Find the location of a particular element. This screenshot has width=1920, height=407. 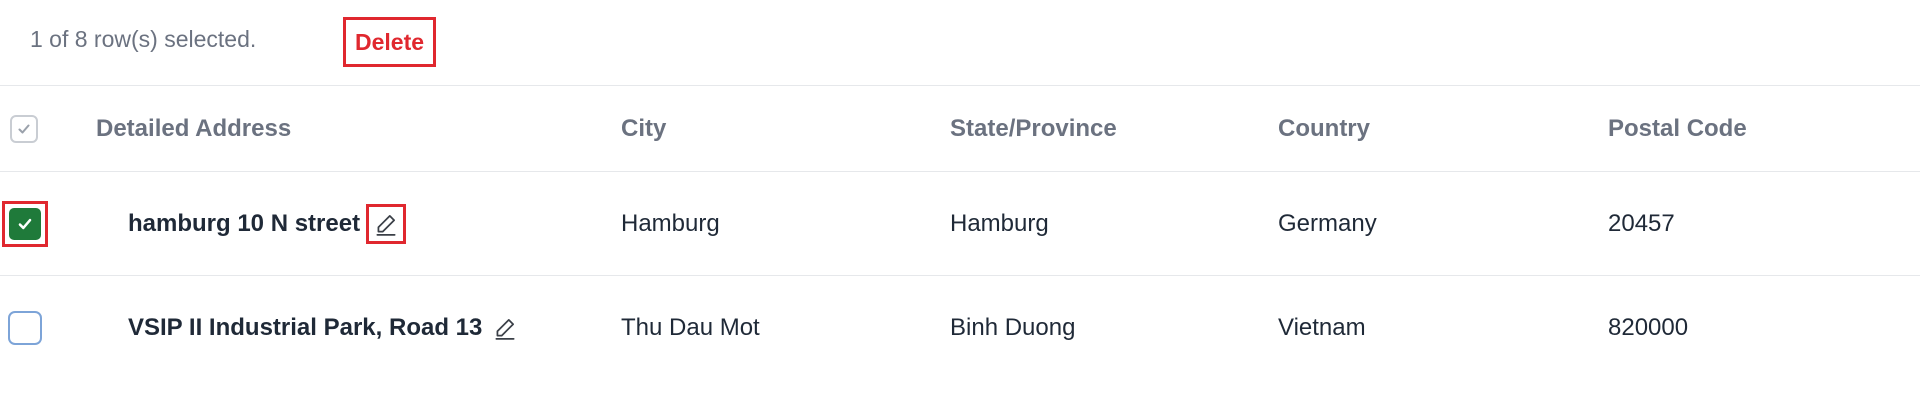

state-cell: Hamburg is located at coordinates (999, 223).